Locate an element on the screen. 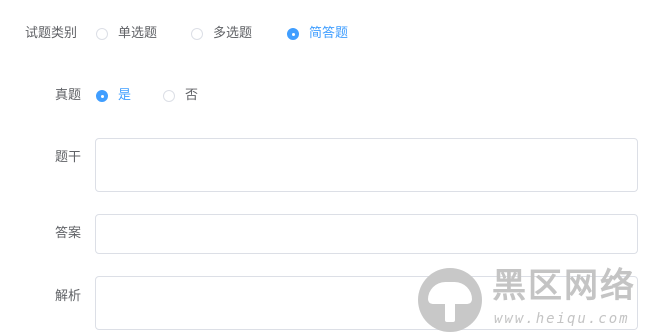 This screenshot has height=335, width=652. radio-label: 简答题 is located at coordinates (329, 33).